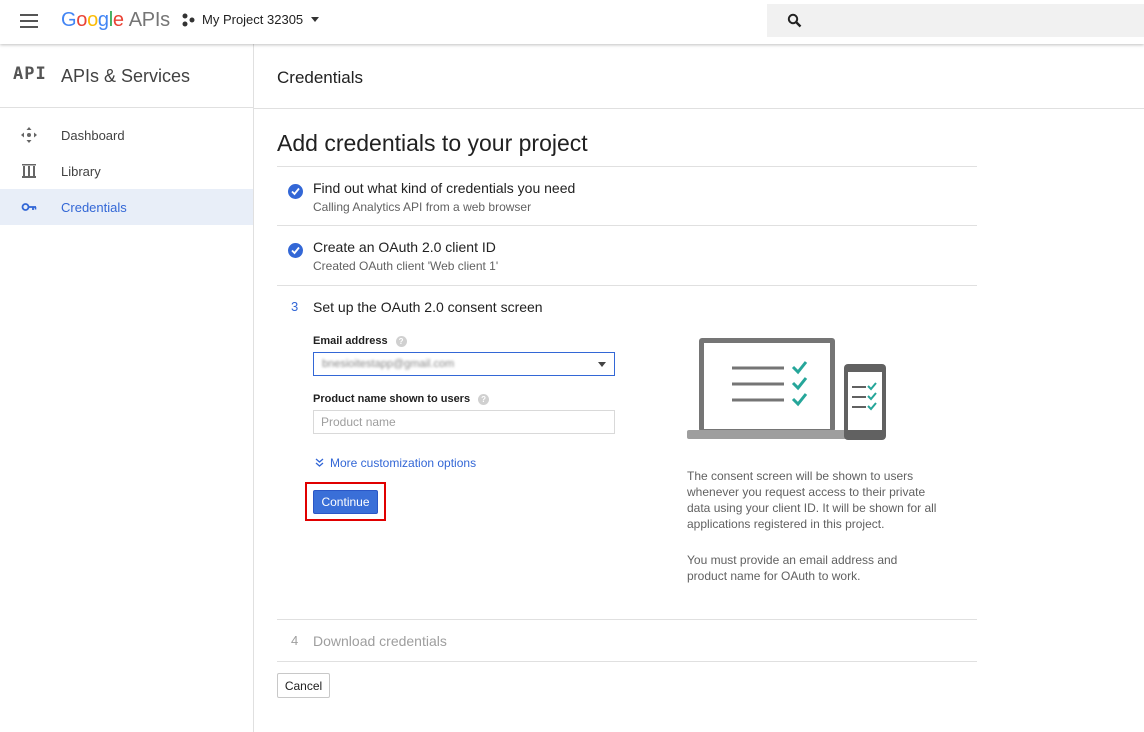 The image size is (1144, 732). What do you see at coordinates (404, 247) in the screenshot?
I see `step-title: Create an OAuth 2.0 client ID` at bounding box center [404, 247].